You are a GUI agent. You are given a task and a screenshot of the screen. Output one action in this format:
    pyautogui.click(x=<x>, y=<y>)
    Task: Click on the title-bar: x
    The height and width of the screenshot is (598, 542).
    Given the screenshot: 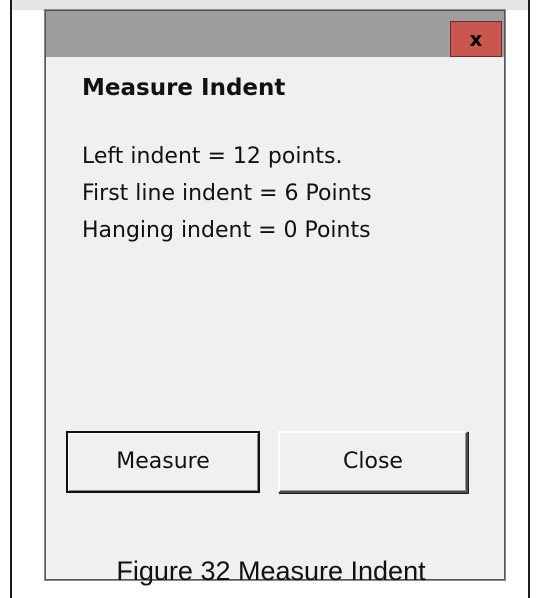 What is the action you would take?
    pyautogui.click(x=275, y=34)
    